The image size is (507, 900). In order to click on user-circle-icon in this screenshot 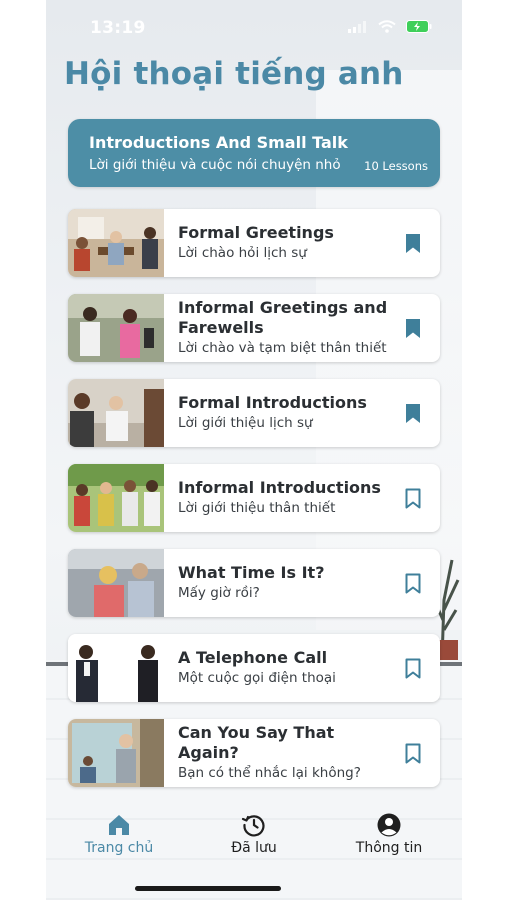, I will do `click(389, 825)`.